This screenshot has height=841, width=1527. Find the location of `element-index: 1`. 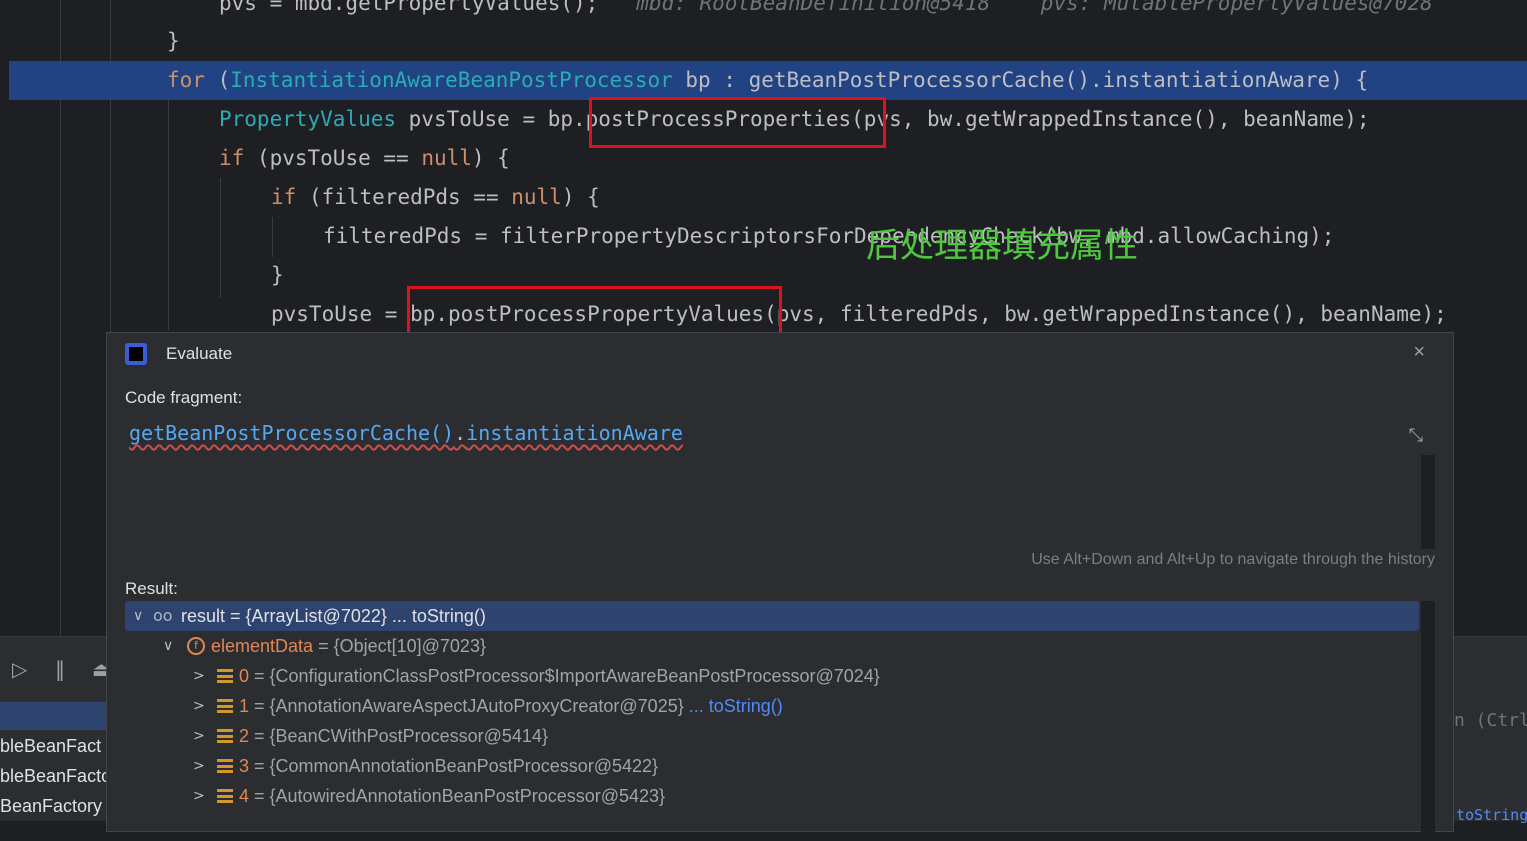

element-index: 1 is located at coordinates (244, 706).